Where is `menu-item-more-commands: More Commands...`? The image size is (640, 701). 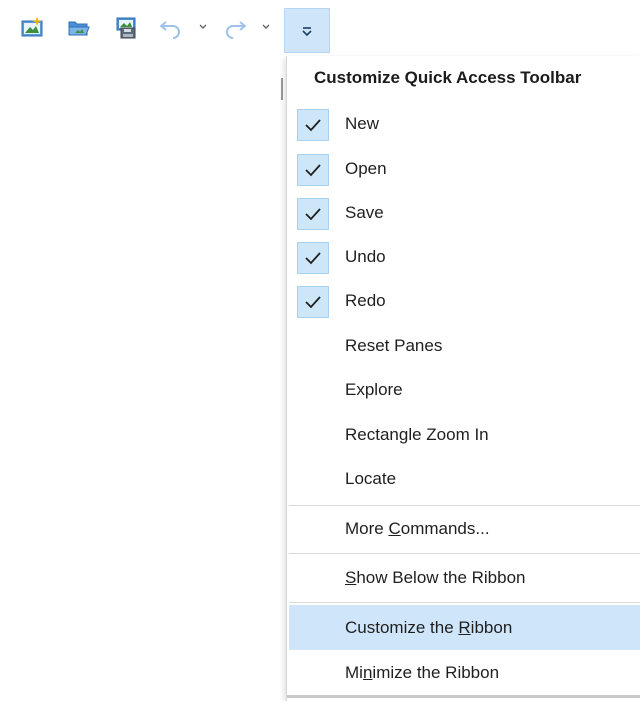 menu-item-more-commands: More Commands... is located at coordinates (464, 529).